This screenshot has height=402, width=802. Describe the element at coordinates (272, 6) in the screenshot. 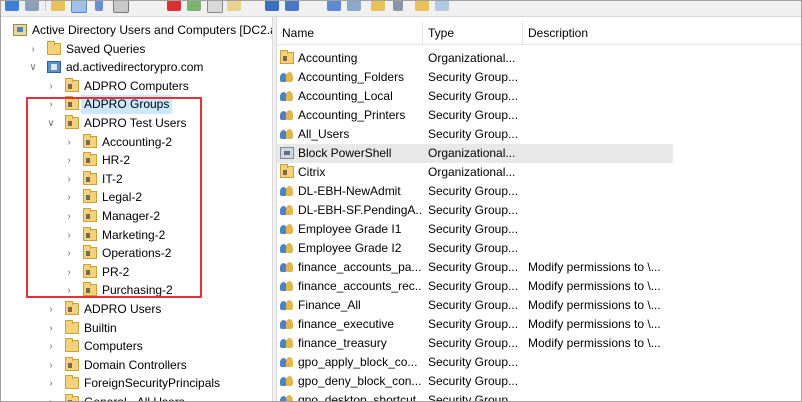

I see `help-icon` at that location.